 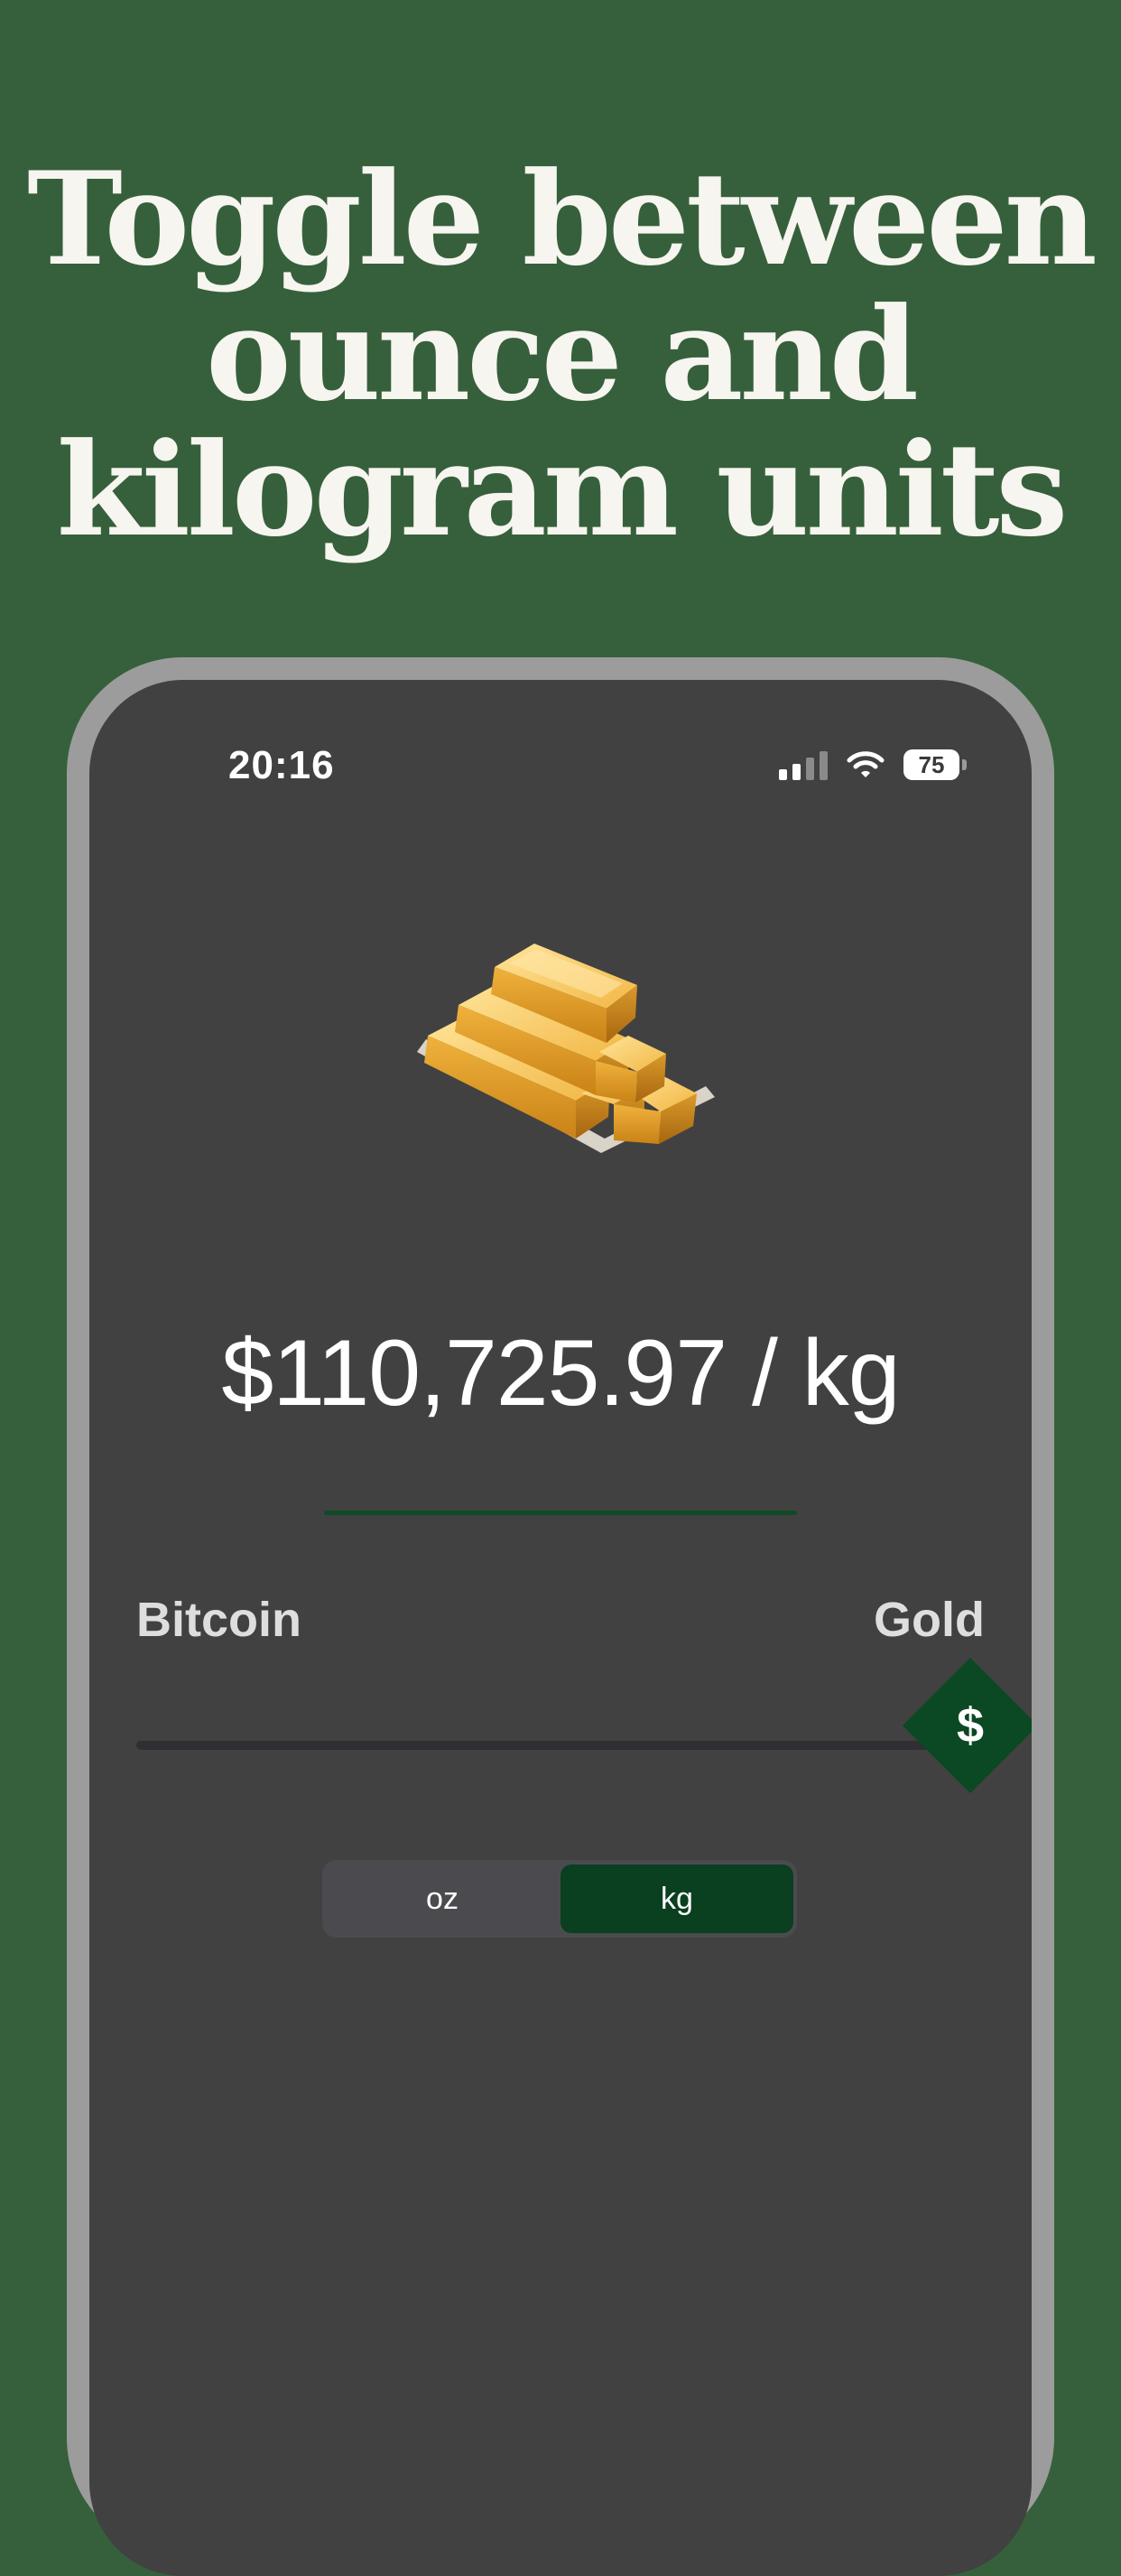 I want to click on slider-label-gold: Gold, so click(x=930, y=1620).